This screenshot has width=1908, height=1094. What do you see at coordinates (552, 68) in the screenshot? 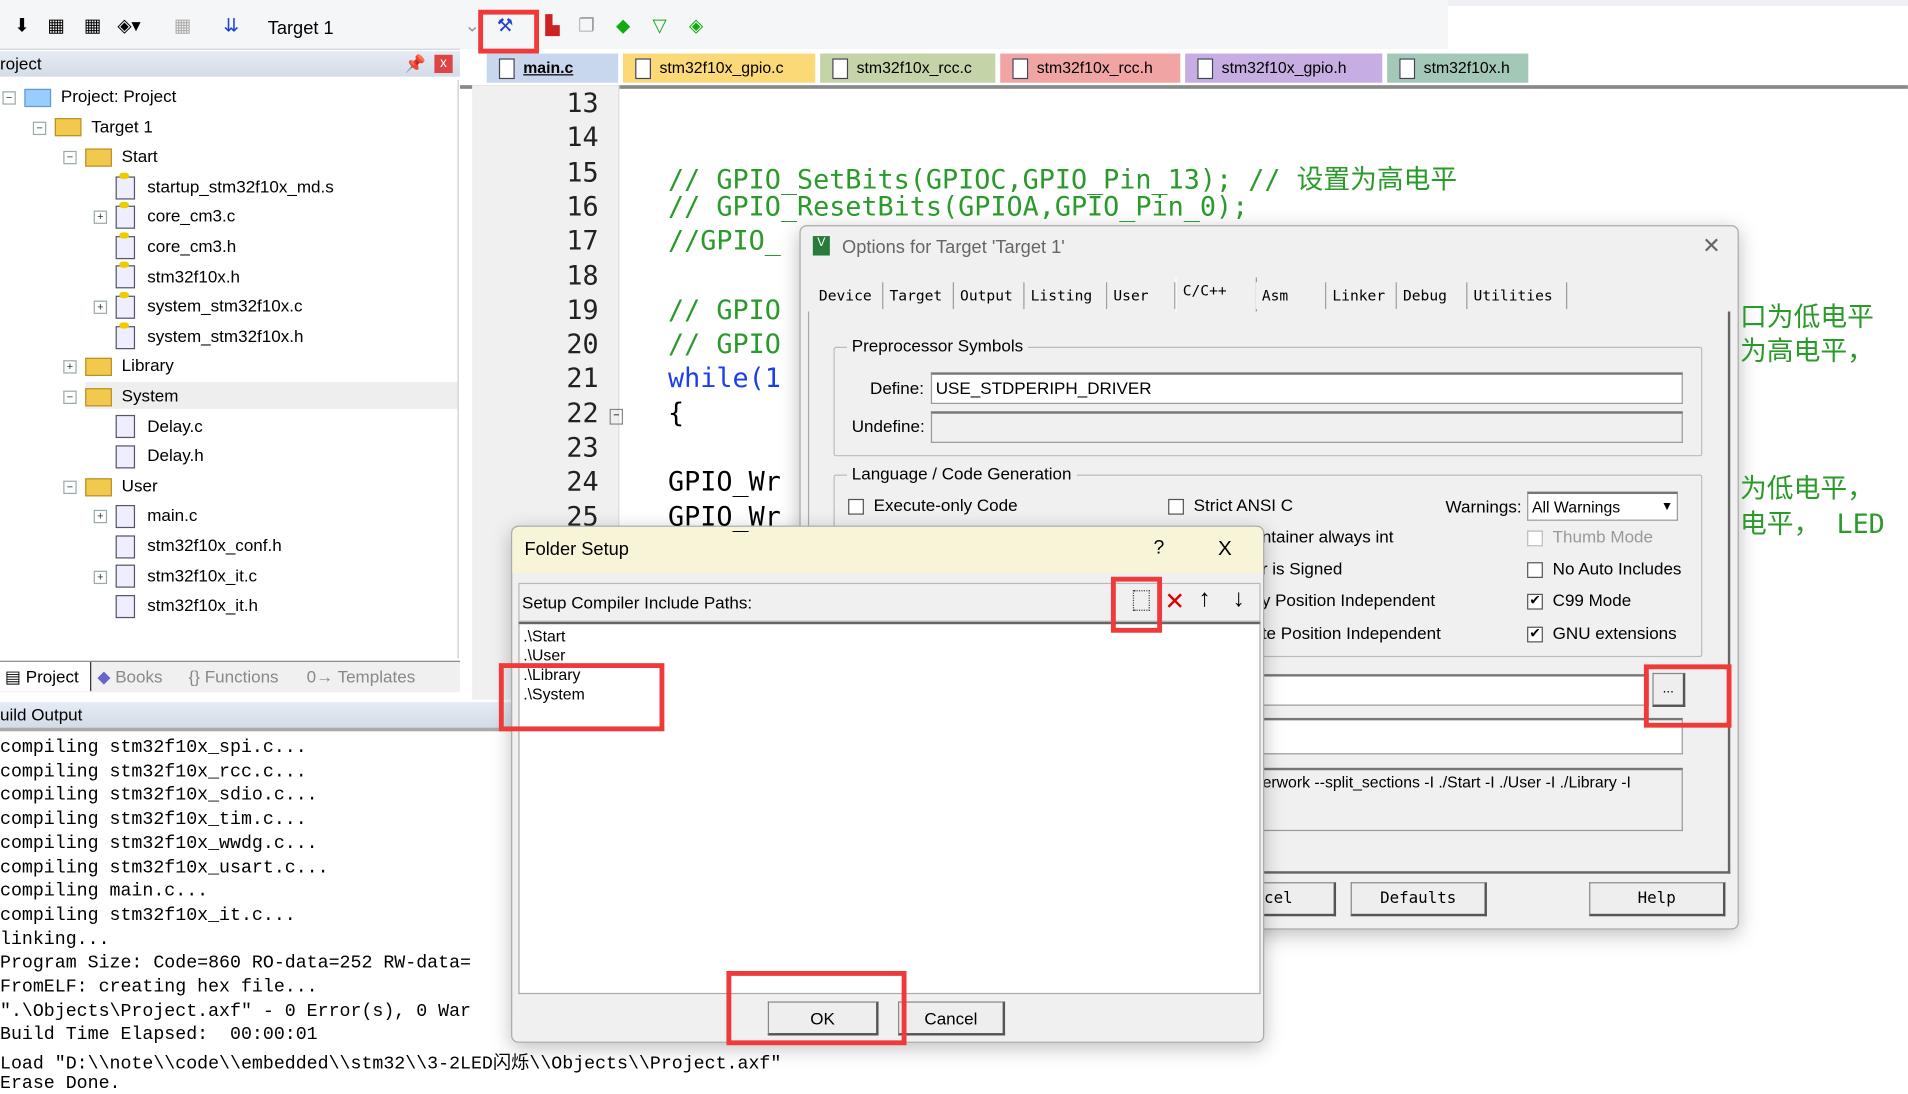
I see `editor-tab: main.c` at bounding box center [552, 68].